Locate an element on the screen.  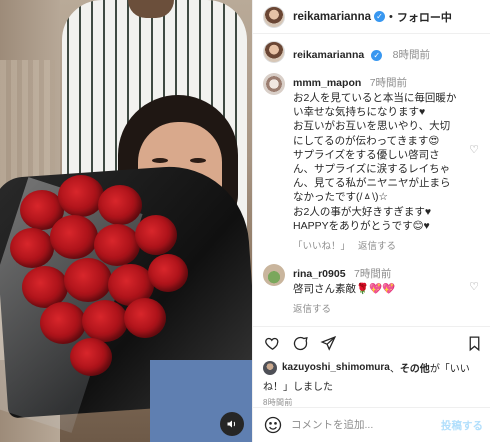
paper-plane-icon is located at coordinates (328, 343).